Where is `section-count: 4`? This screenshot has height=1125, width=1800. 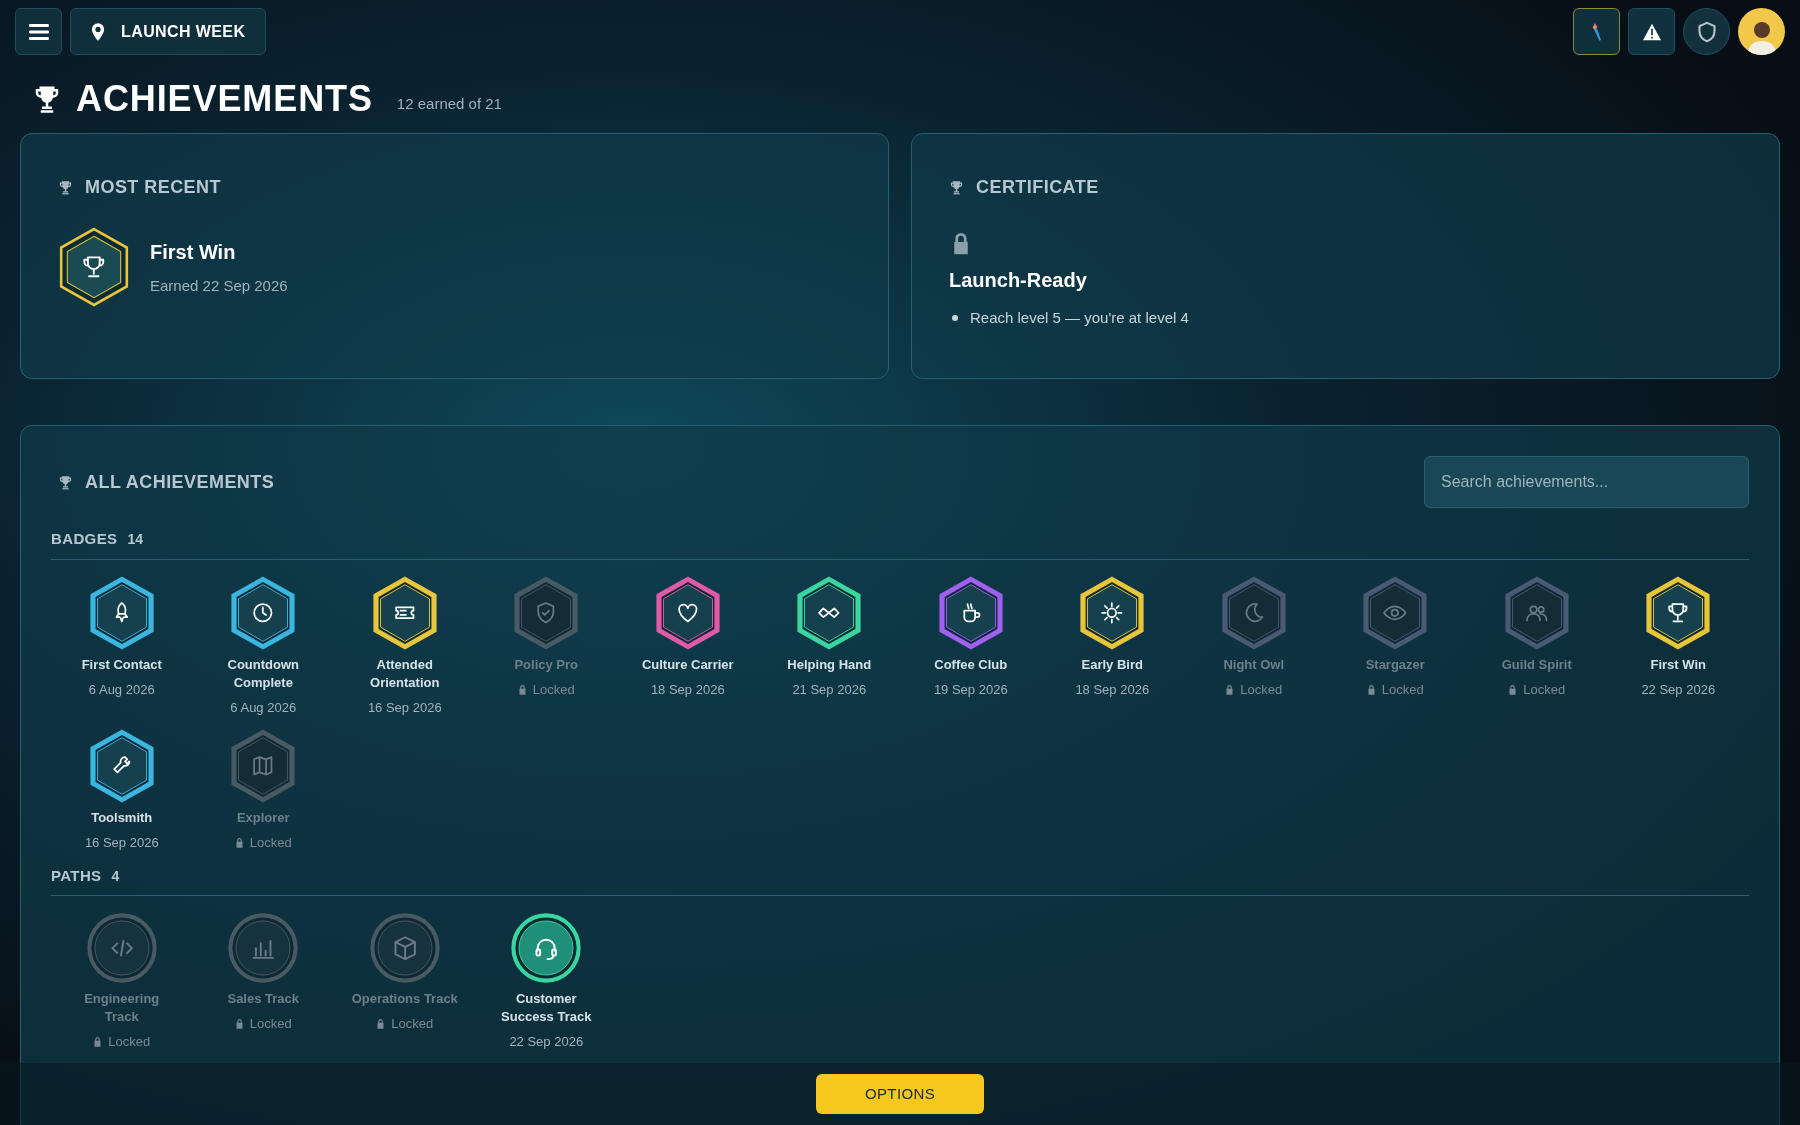
section-count: 4 is located at coordinates (115, 876).